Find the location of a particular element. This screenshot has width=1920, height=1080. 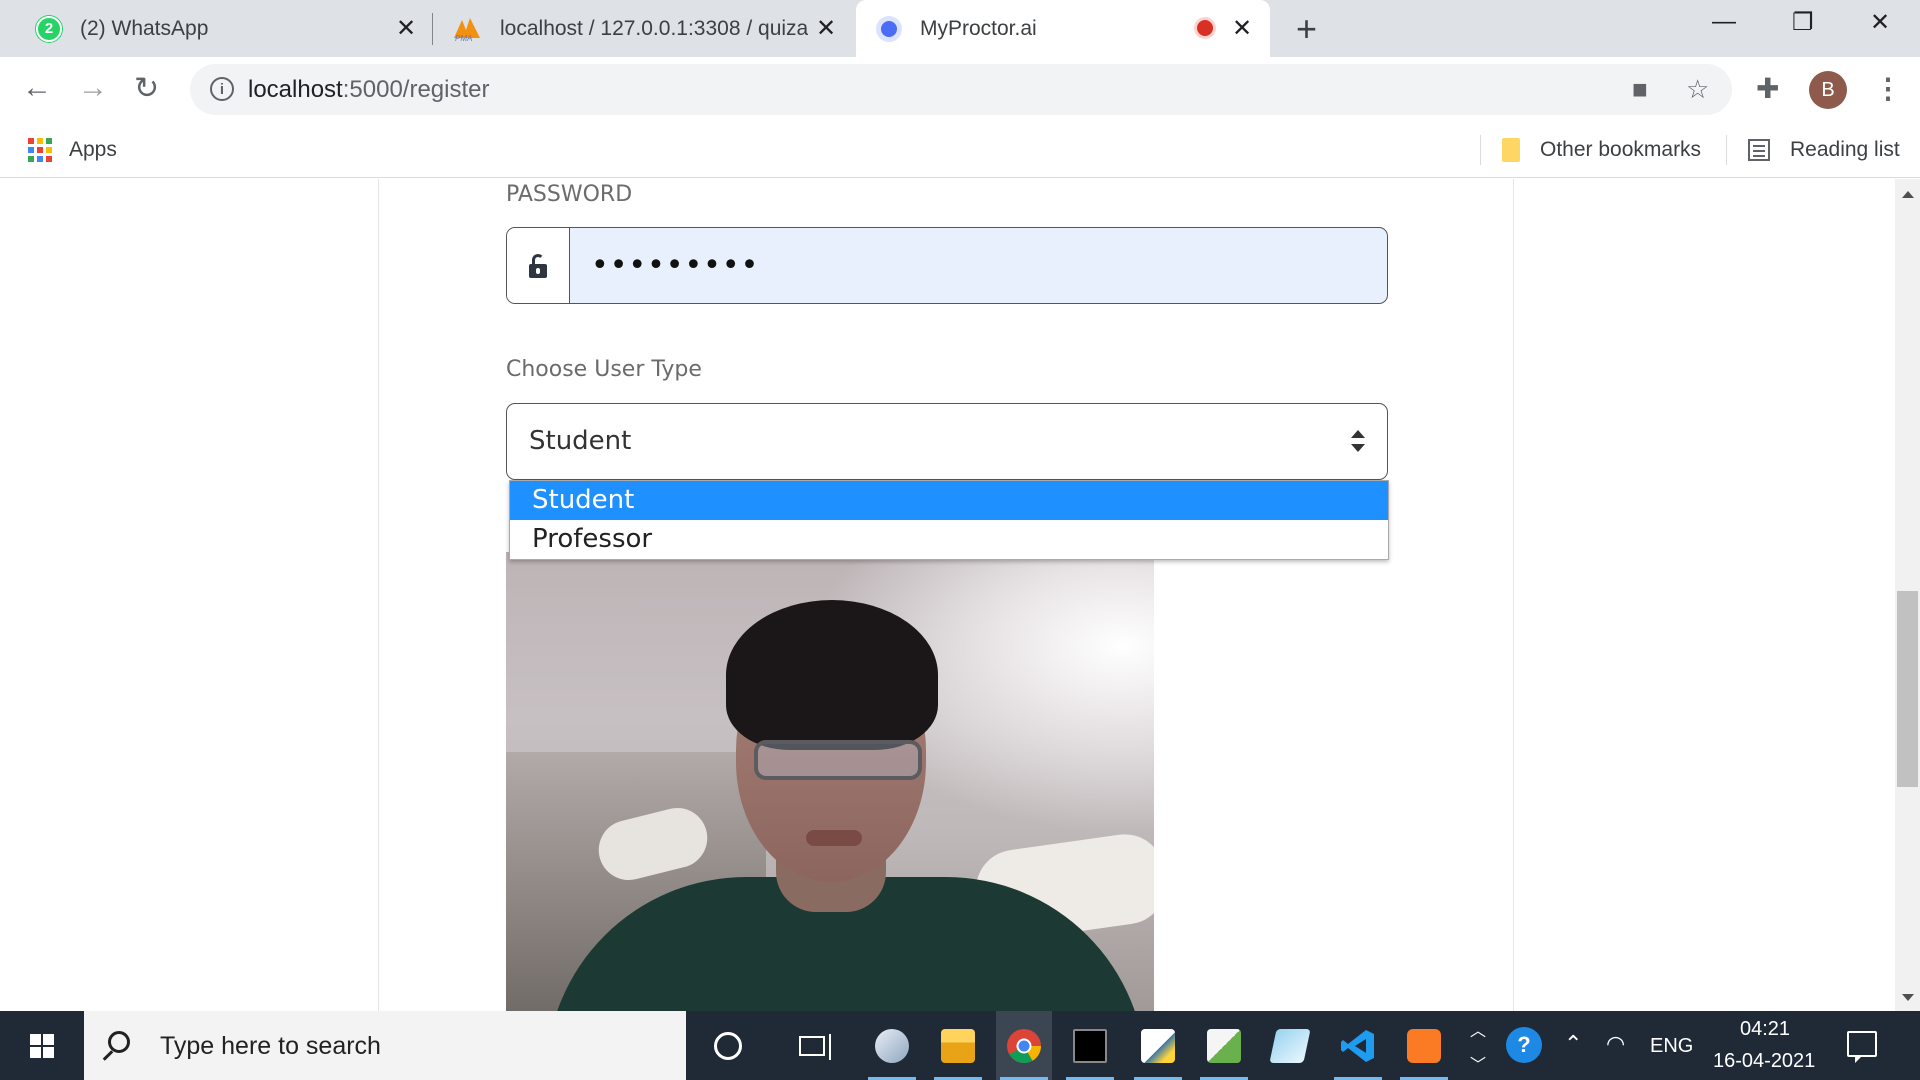

file-explorer-icon is located at coordinates (958, 1045).